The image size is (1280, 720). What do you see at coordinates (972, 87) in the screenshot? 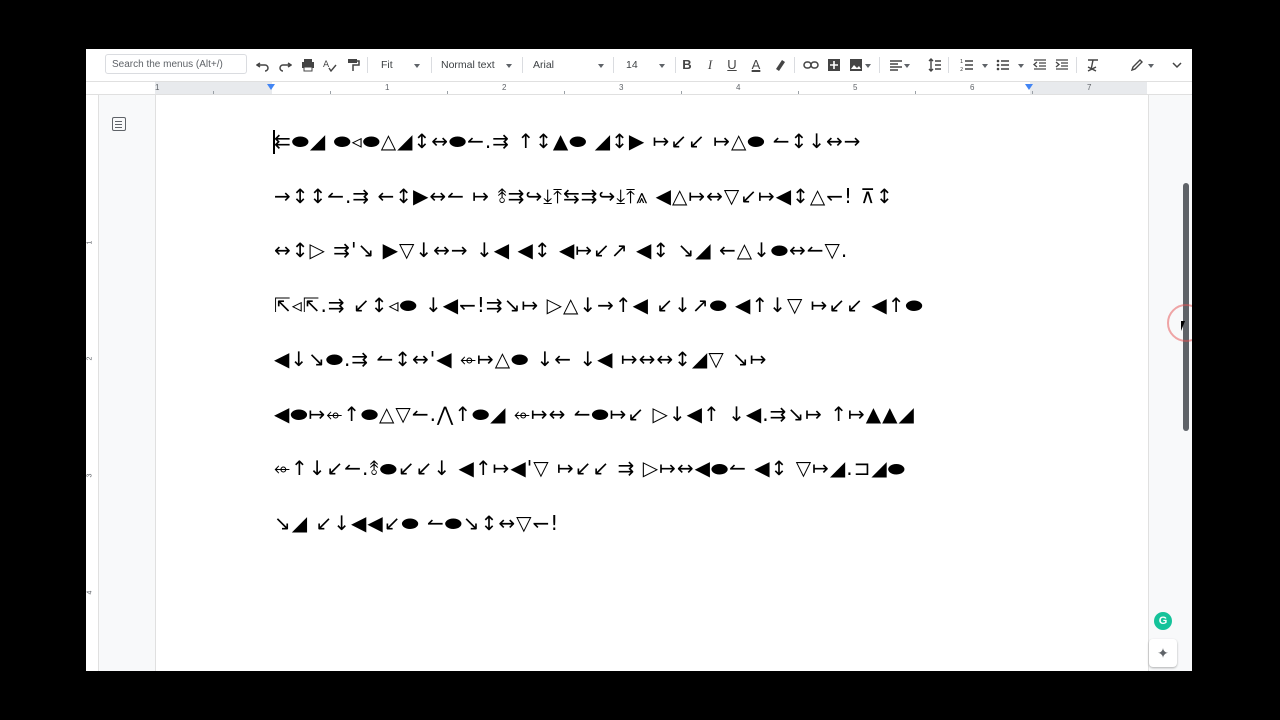
I see `ruler-number: 6` at bounding box center [972, 87].